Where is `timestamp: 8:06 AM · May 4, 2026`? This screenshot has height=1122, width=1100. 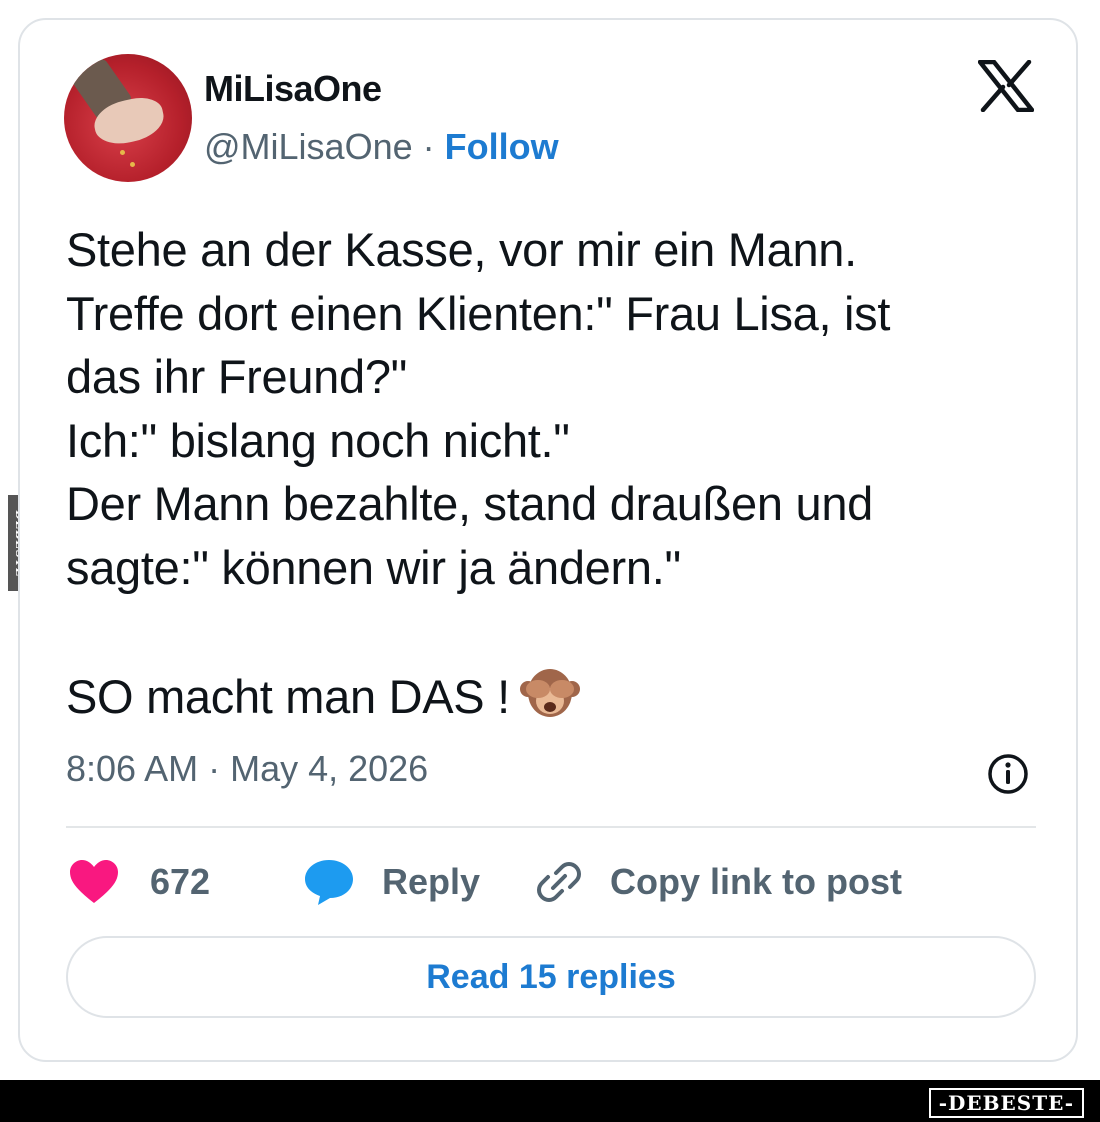 timestamp: 8:06 AM · May 4, 2026 is located at coordinates (247, 769).